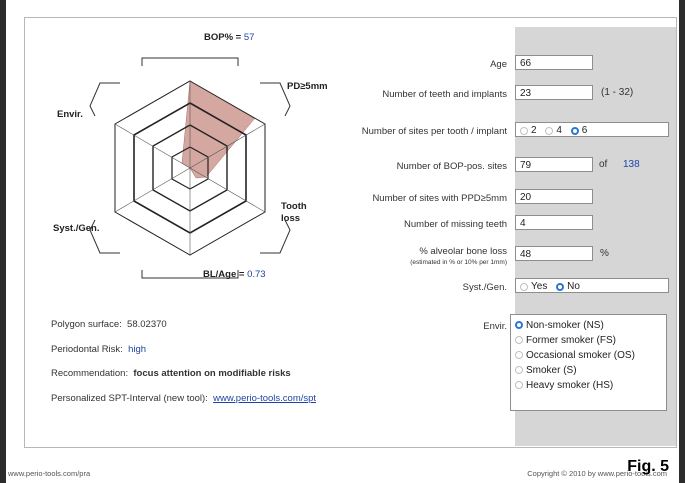 The image size is (685, 483). Describe the element at coordinates (463, 251) in the screenshot. I see `bone-loss-label: % alveolar bone loss` at that location.